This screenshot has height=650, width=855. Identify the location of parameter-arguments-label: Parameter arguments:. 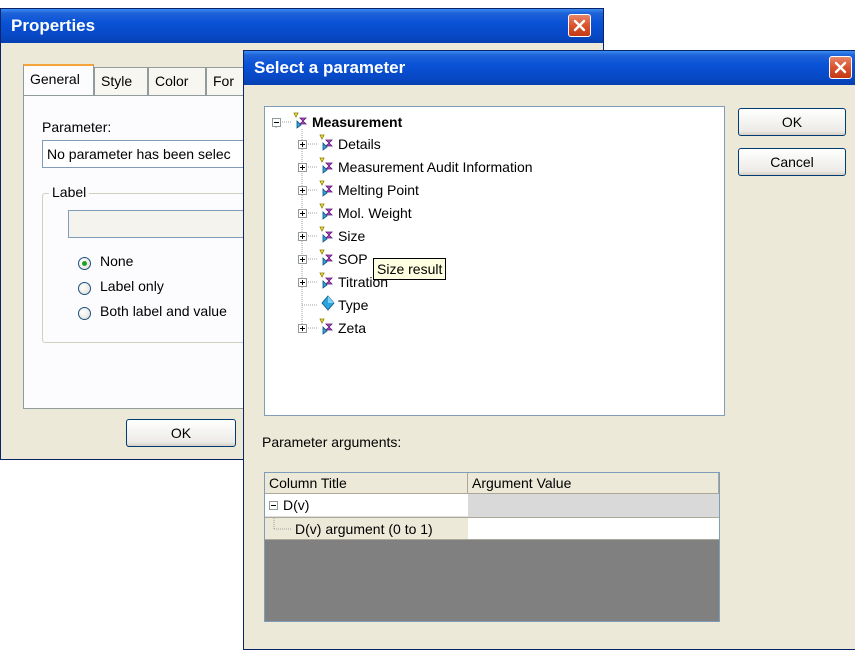
(332, 442).